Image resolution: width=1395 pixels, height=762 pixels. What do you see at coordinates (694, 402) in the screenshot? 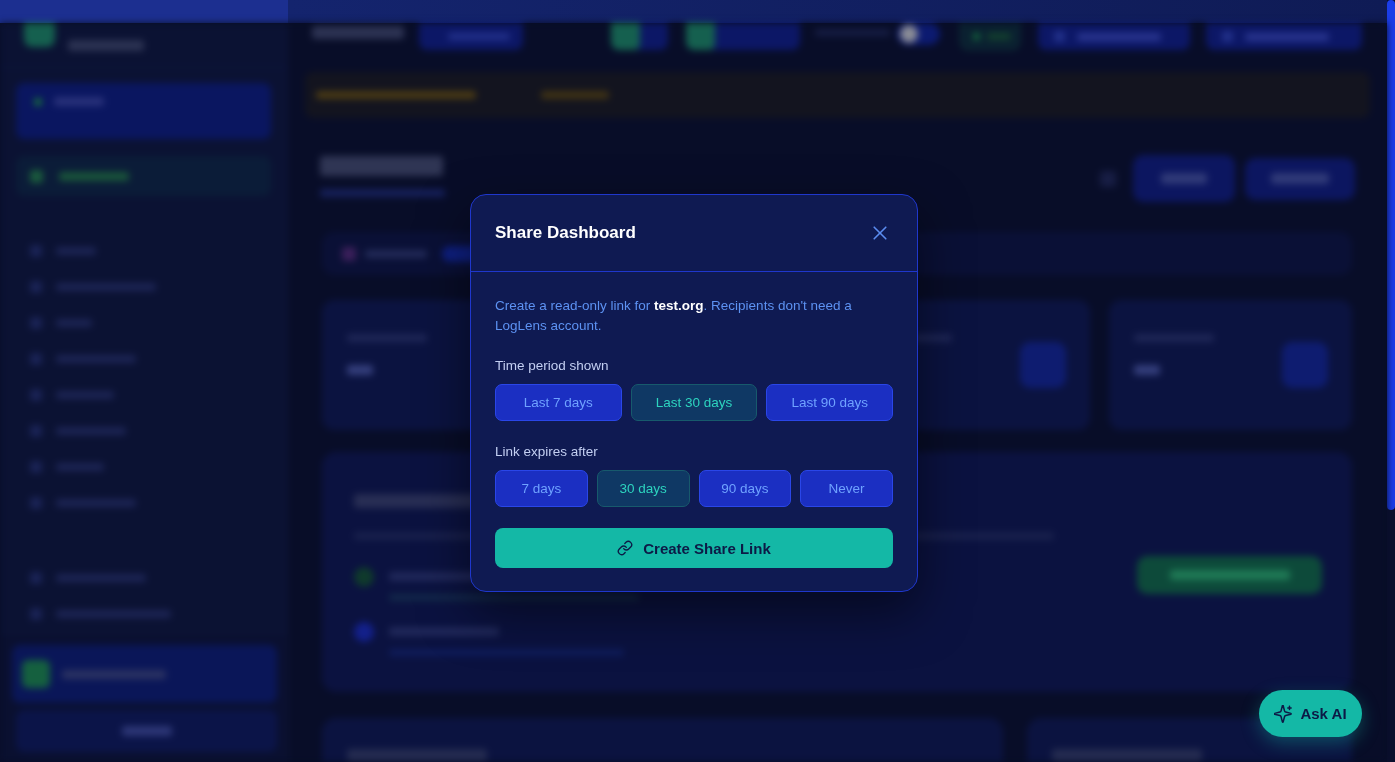
I see `choice-button: Last 30 days` at bounding box center [694, 402].